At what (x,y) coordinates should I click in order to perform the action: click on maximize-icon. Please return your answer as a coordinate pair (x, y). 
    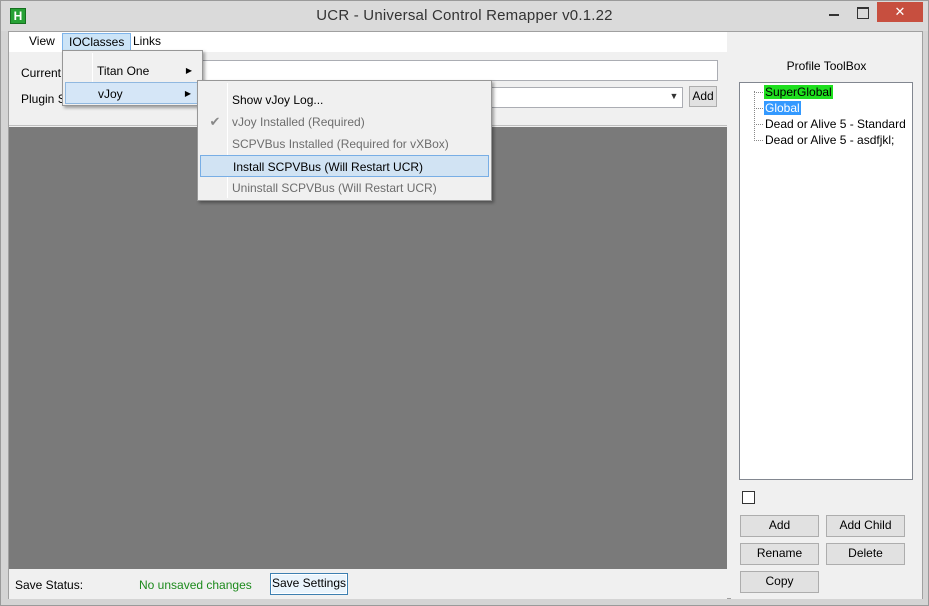
    Looking at the image, I should click on (862, 12).